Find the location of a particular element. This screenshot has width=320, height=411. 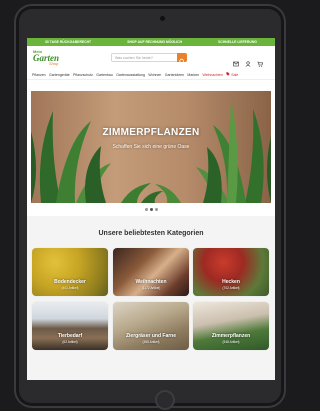

category-count: (62 Artikel) is located at coordinates (70, 342).